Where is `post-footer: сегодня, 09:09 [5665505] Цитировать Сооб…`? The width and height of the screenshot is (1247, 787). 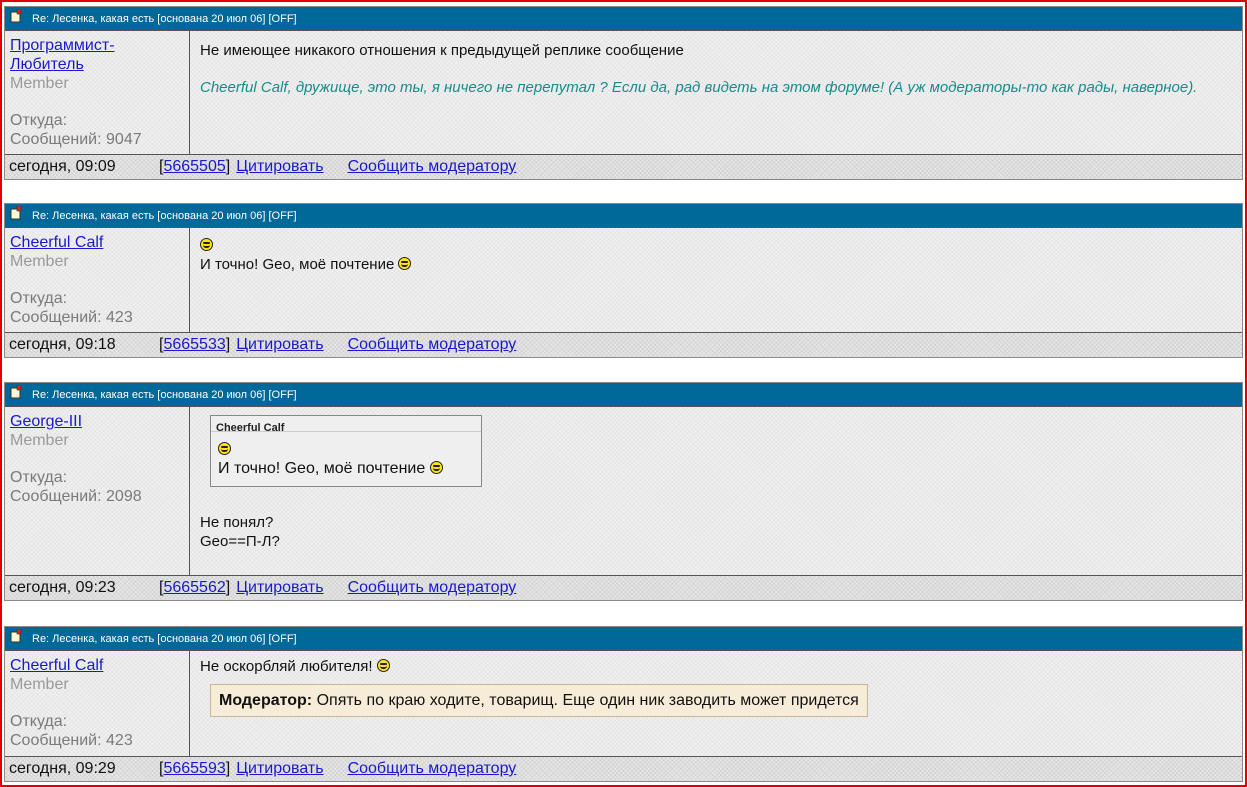
post-footer: сегодня, 09:09 [5665505] Цитировать Сооб… is located at coordinates (623, 167).